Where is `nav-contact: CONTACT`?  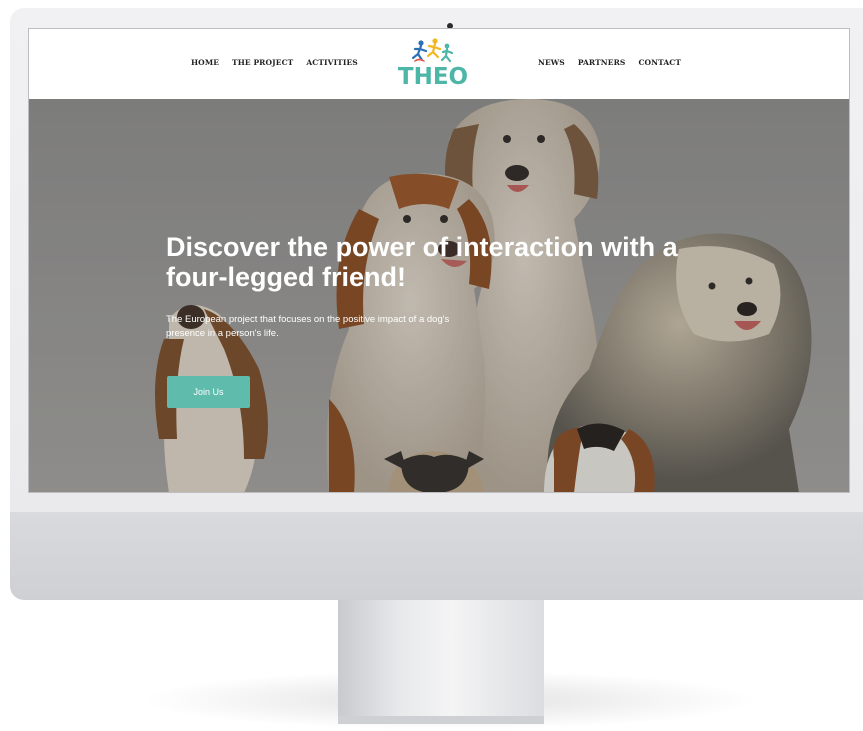
nav-contact: CONTACT is located at coordinates (659, 62).